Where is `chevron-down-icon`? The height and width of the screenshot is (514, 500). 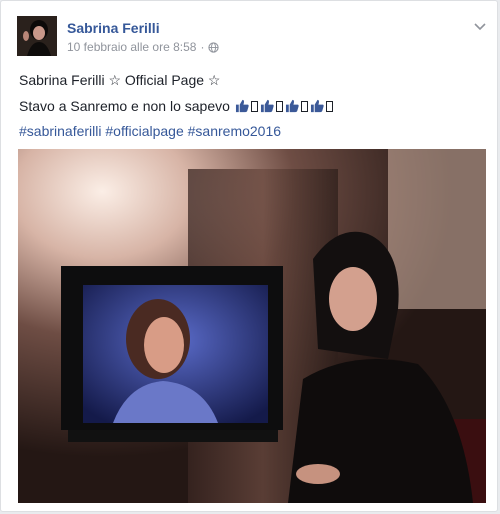
chevron-down-icon is located at coordinates (480, 26).